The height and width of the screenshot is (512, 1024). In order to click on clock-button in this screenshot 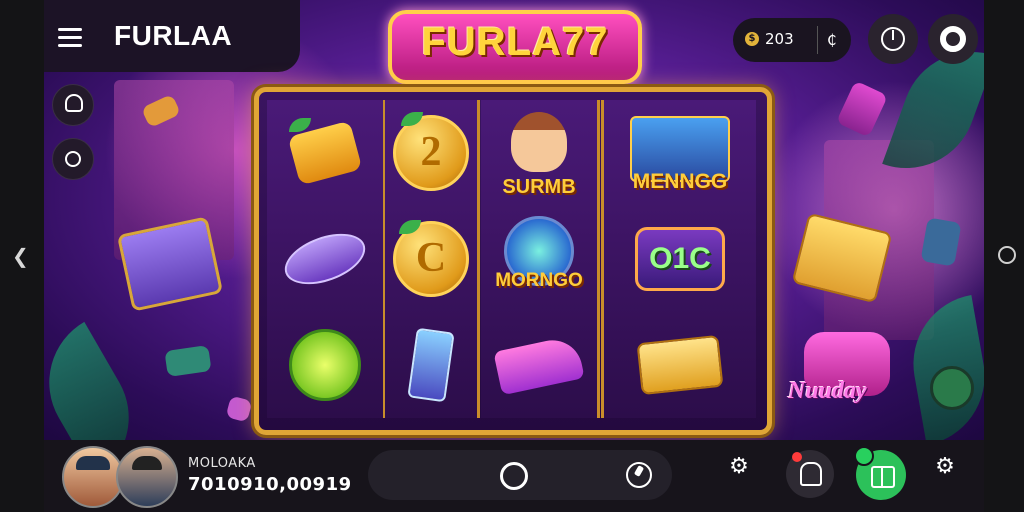, I will do `click(893, 39)`.